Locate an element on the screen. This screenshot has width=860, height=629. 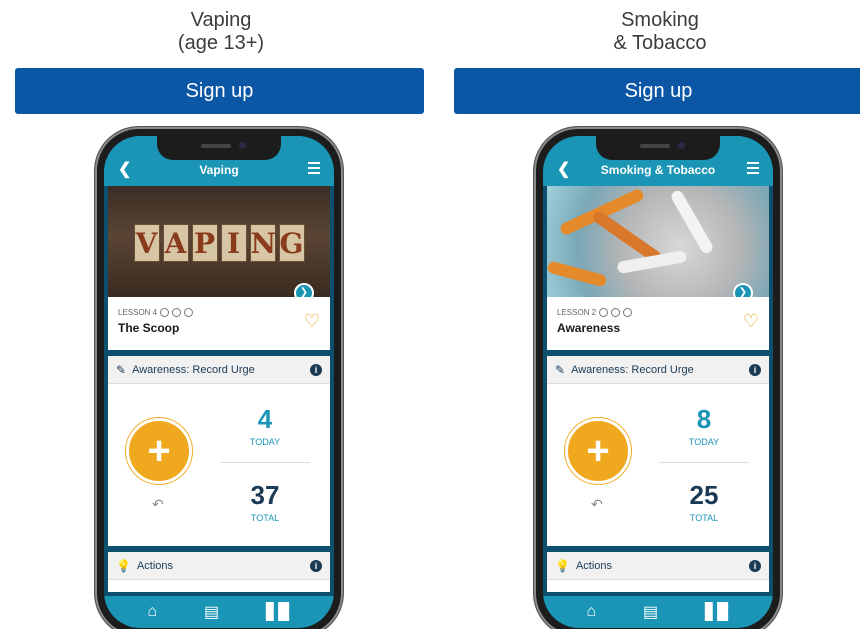
today-count: 8 is located at coordinates (704, 419).